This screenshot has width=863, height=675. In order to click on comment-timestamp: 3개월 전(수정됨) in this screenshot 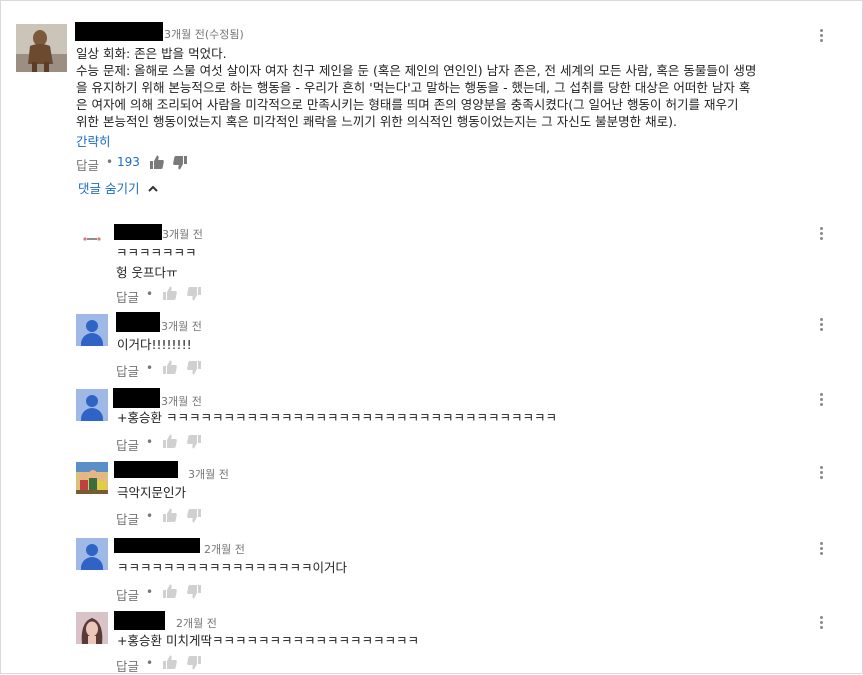, I will do `click(204, 34)`.